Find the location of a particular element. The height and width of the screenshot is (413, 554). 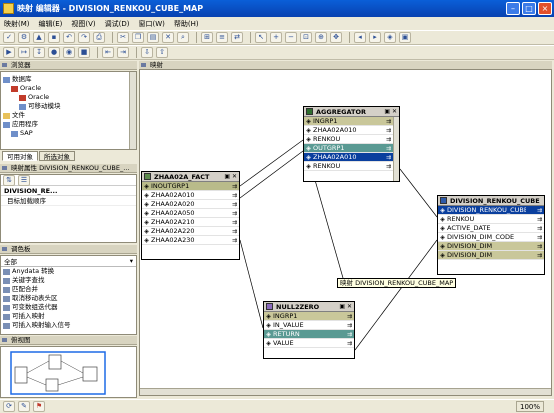

link-aggregator-division is located at coordinates (418, 193).